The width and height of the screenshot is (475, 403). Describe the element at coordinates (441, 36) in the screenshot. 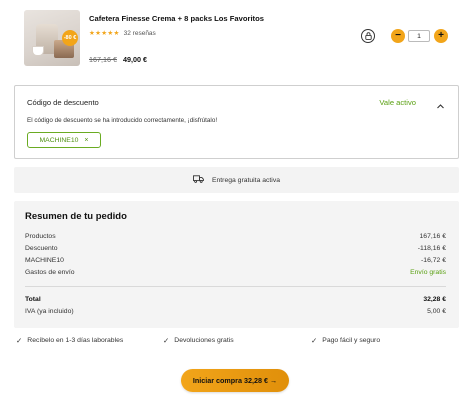

I see `quantity-increase-button: +` at that location.